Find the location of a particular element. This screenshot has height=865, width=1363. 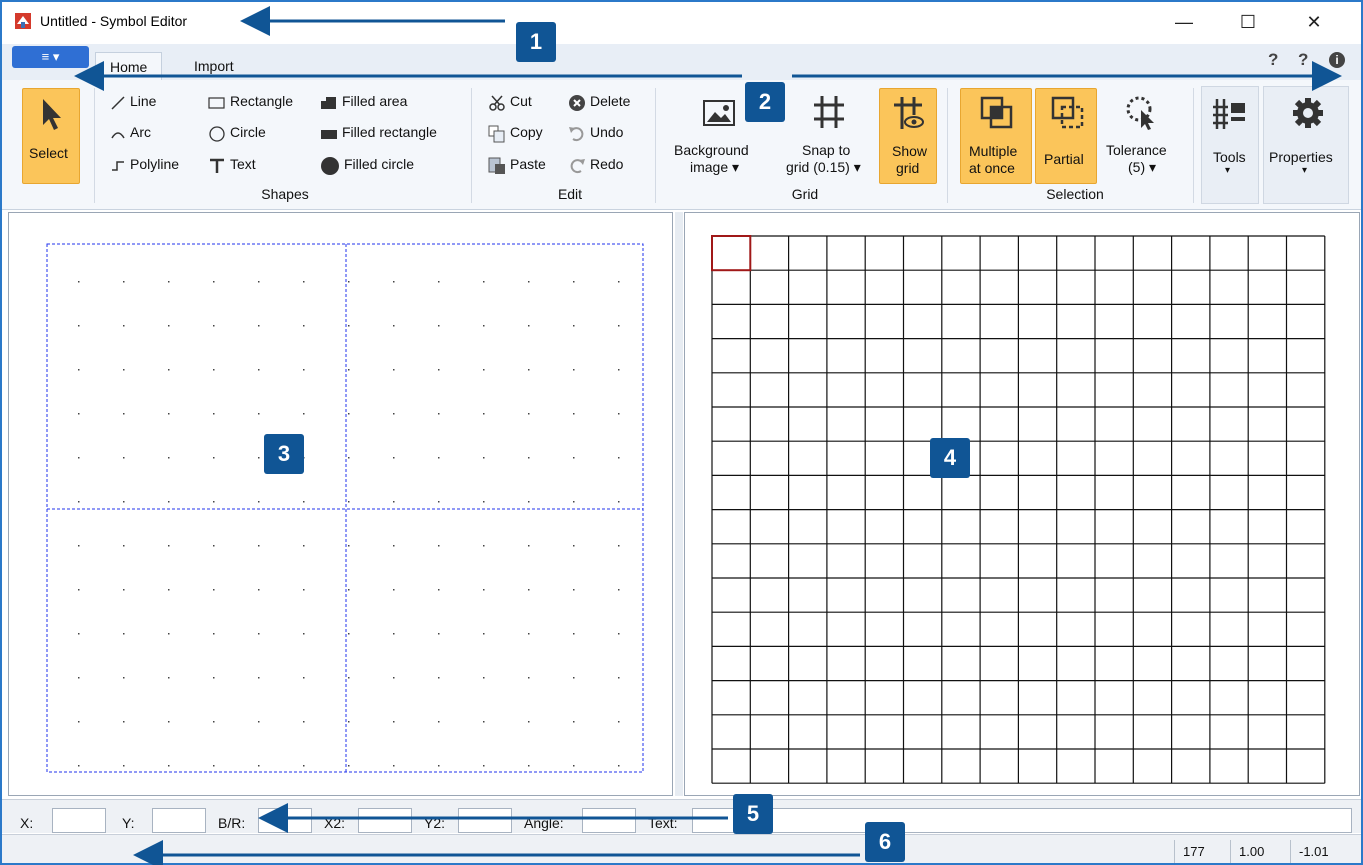

undo-button: Undo is located at coordinates (603, 133).